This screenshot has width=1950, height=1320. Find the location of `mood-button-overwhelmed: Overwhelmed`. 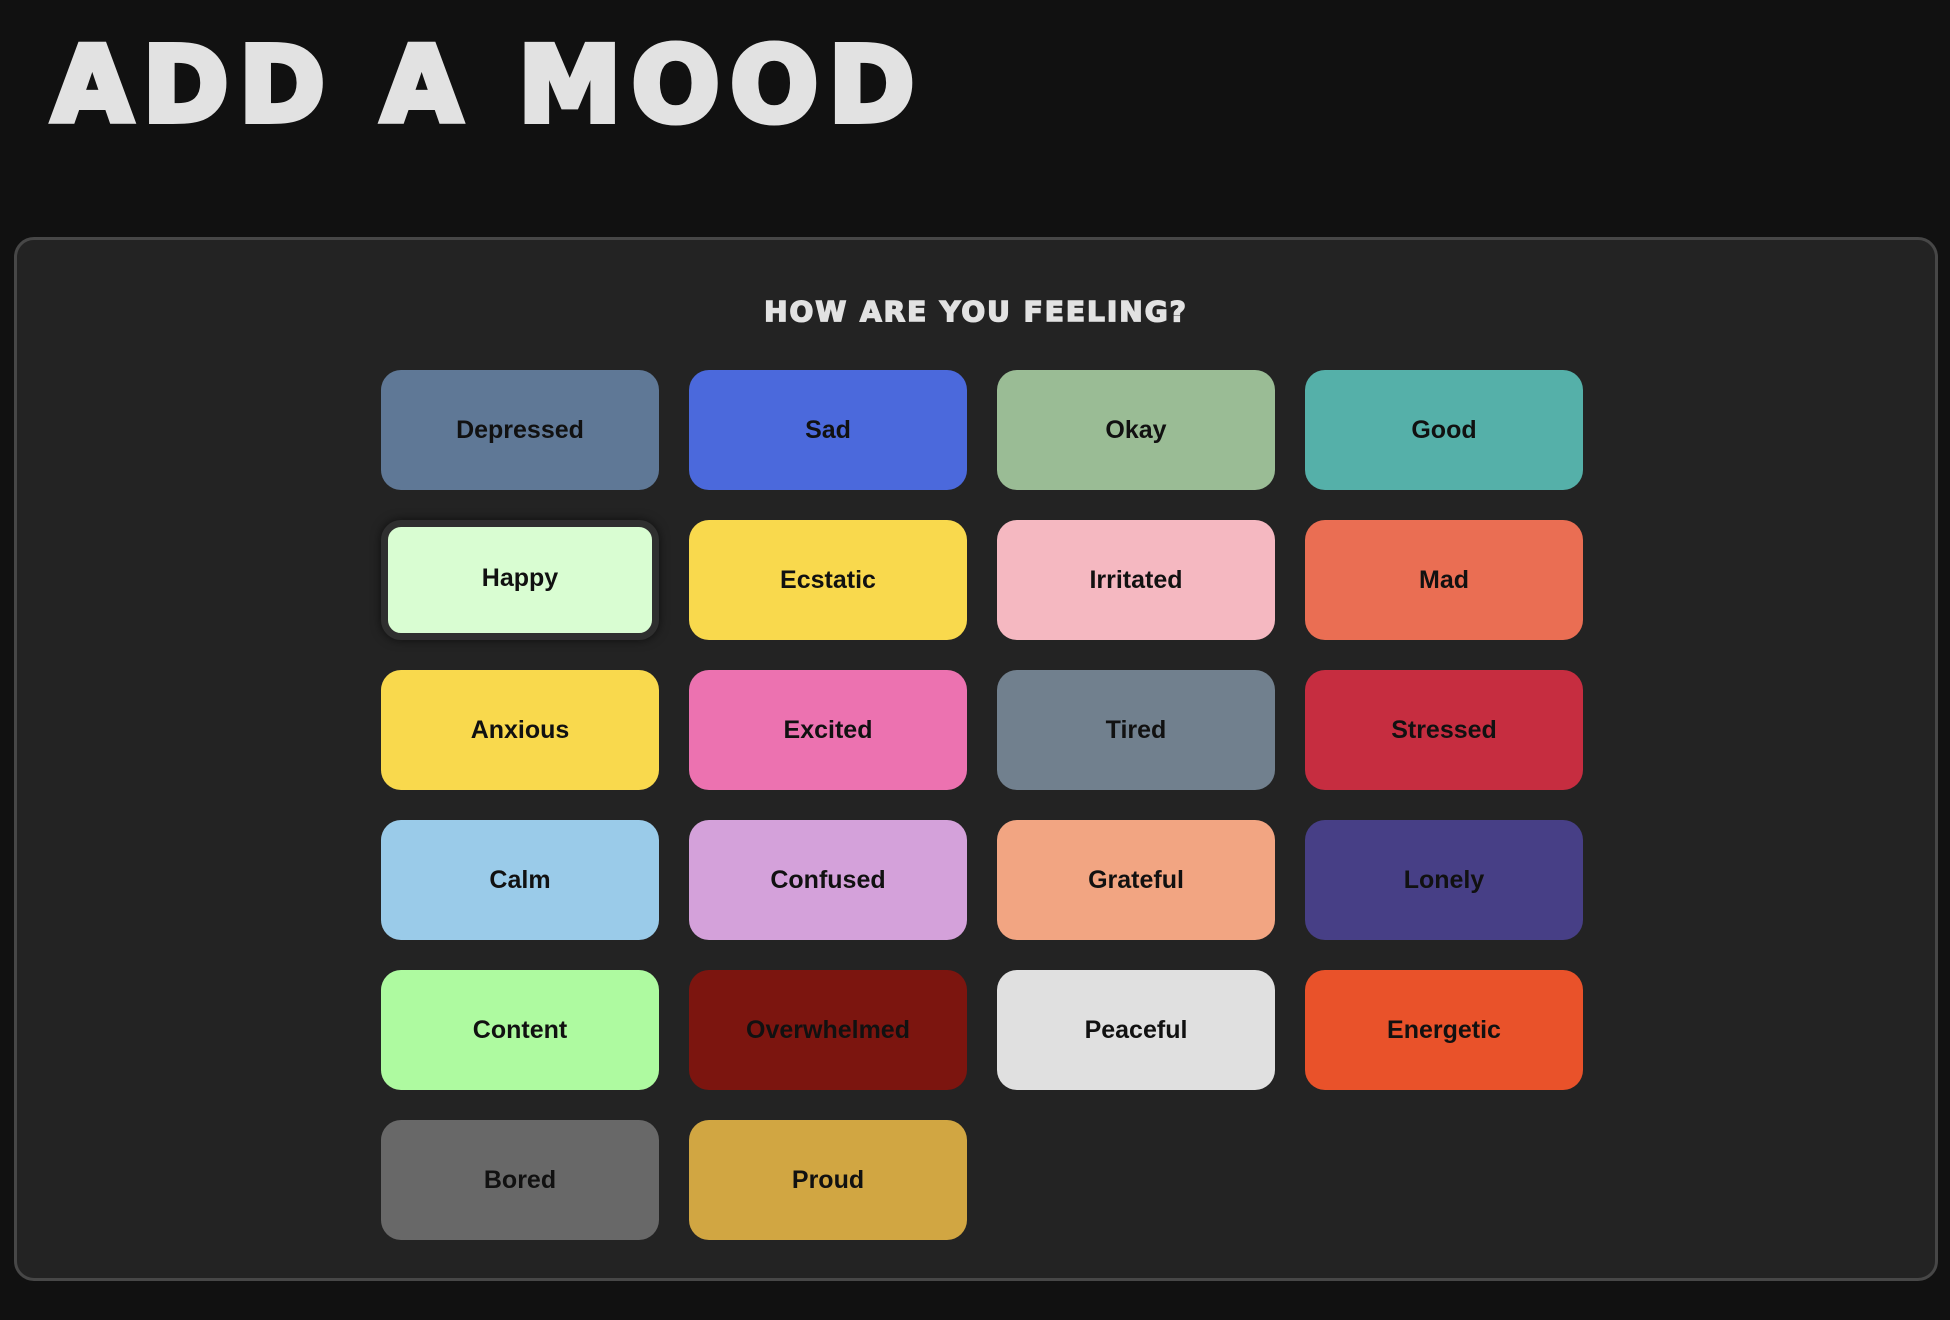

mood-button-overwhelmed: Overwhelmed is located at coordinates (828, 1030).